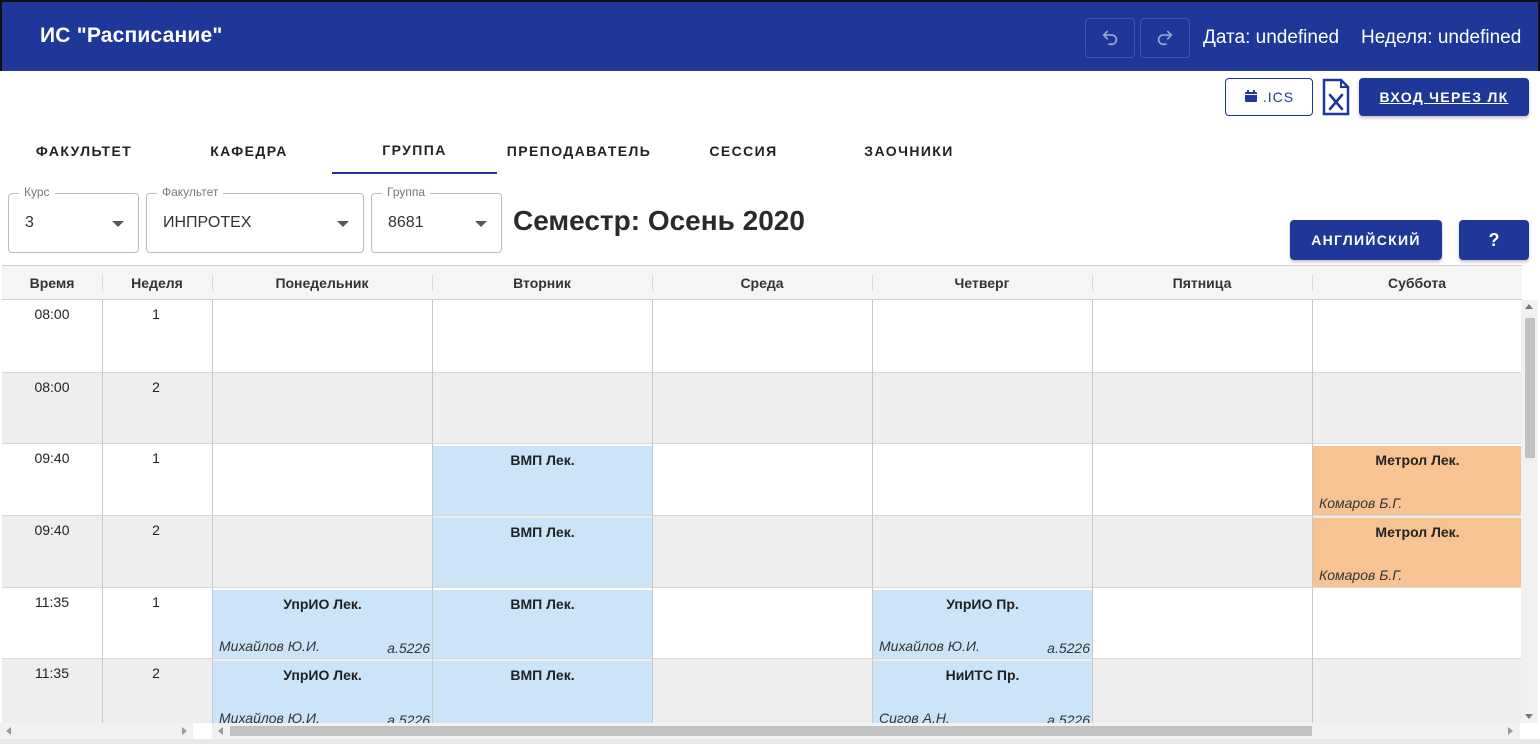 Image resolution: width=1540 pixels, height=744 pixels. What do you see at coordinates (1529, 306) in the screenshot?
I see `scroll-up-icon` at bounding box center [1529, 306].